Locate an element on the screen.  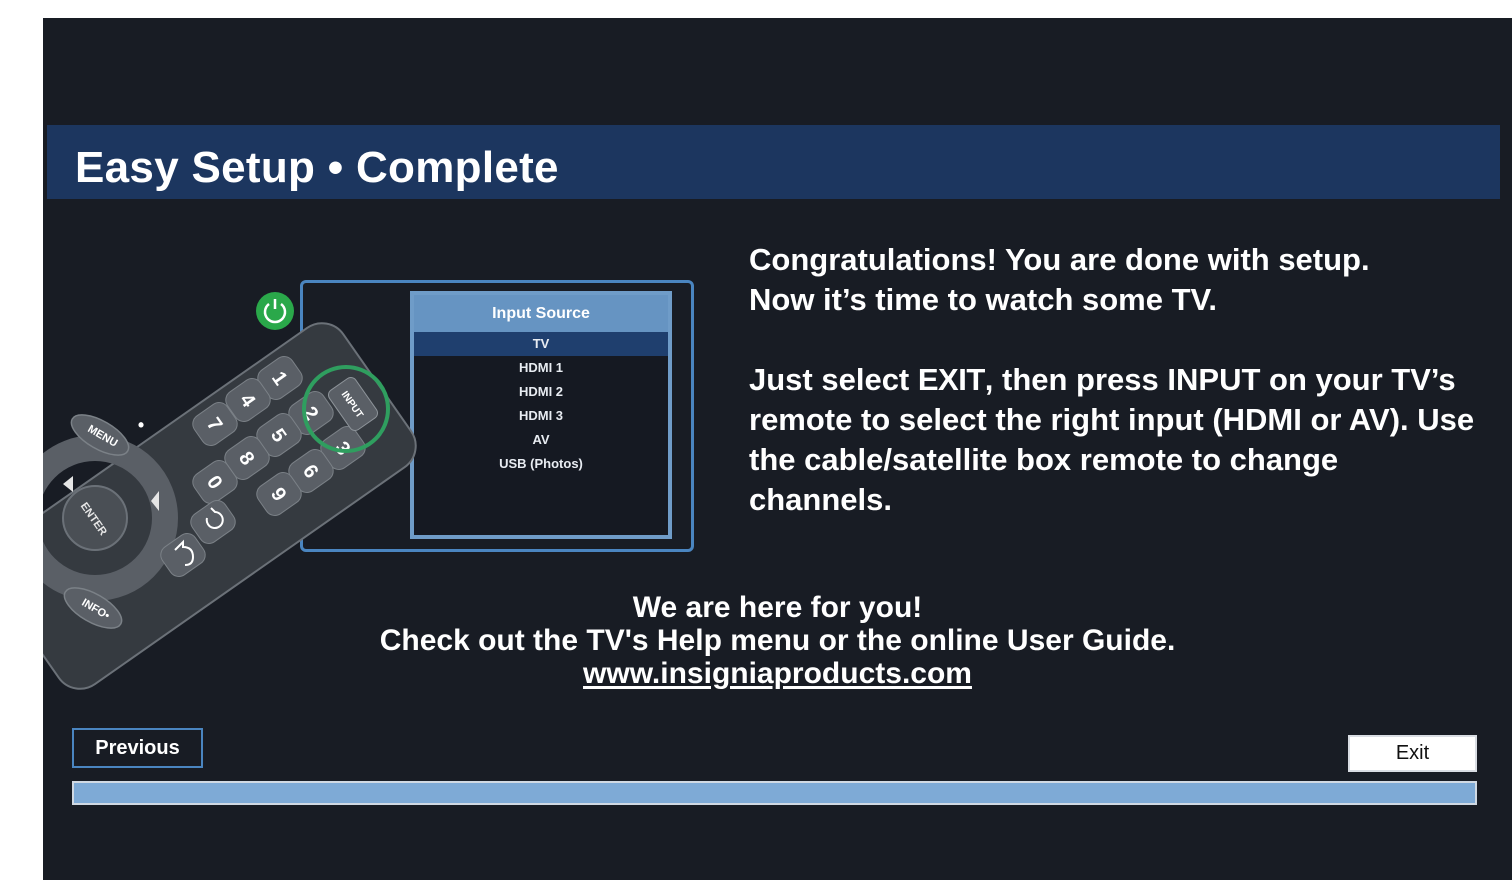
number-key-label: 0 is located at coordinates (214, 483).